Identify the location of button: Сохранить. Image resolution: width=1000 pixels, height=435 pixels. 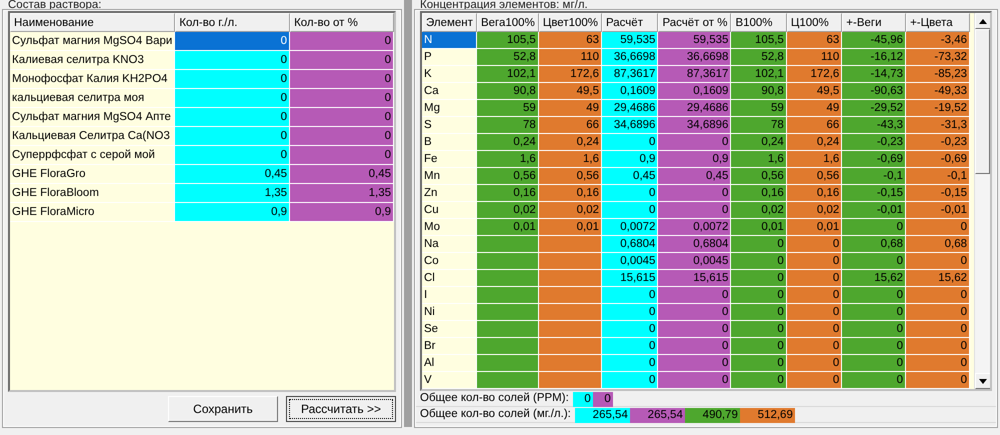
(223, 409).